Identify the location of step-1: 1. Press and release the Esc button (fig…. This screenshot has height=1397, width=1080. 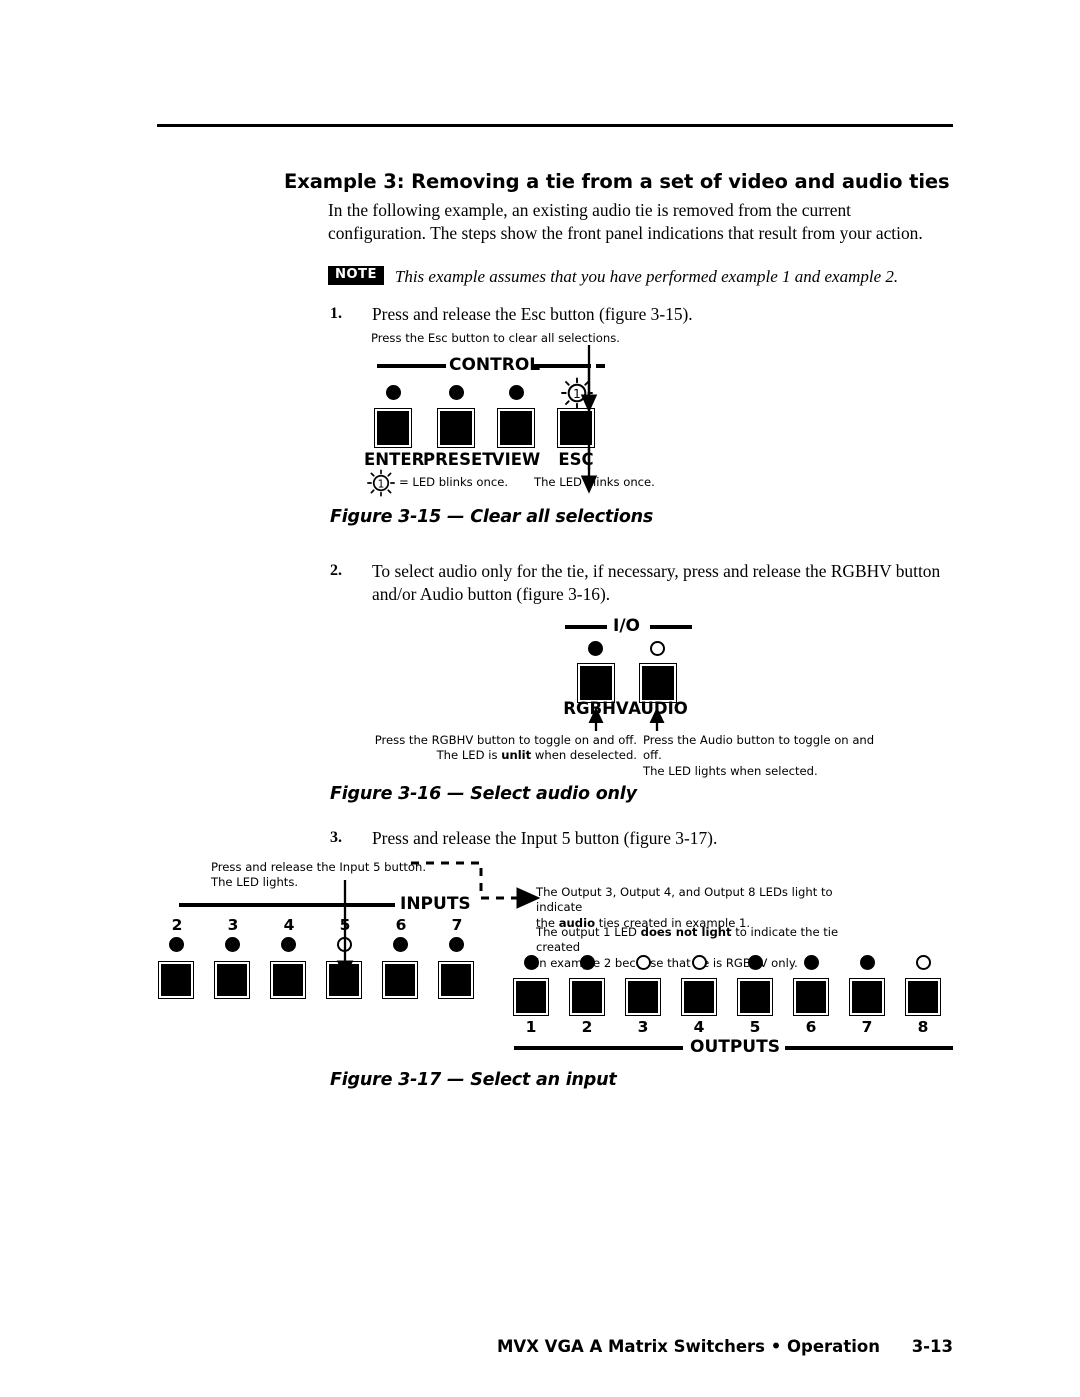
(630, 314).